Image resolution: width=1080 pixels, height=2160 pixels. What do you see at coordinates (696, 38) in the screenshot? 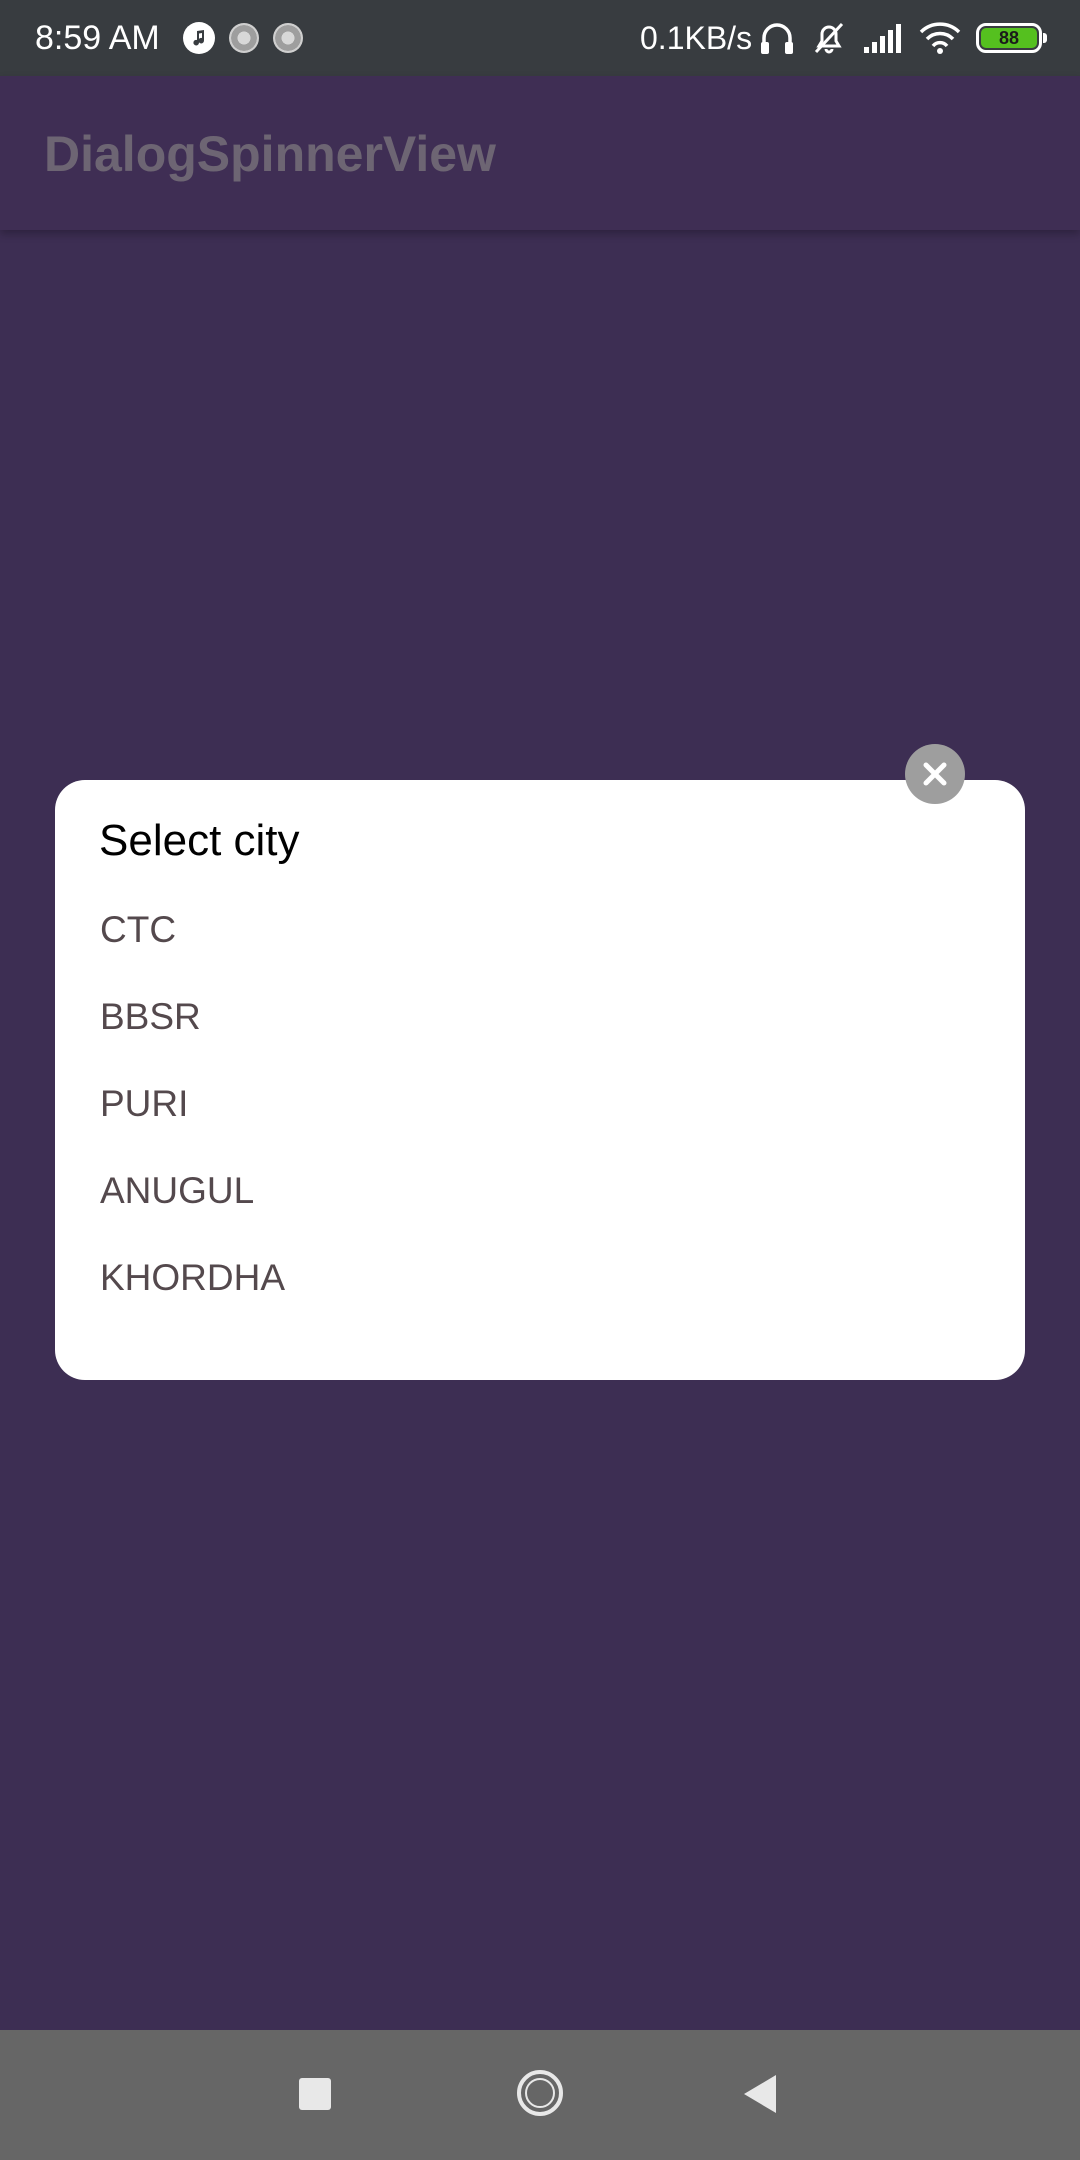
I see `network-speed: 0.1KB/s` at bounding box center [696, 38].